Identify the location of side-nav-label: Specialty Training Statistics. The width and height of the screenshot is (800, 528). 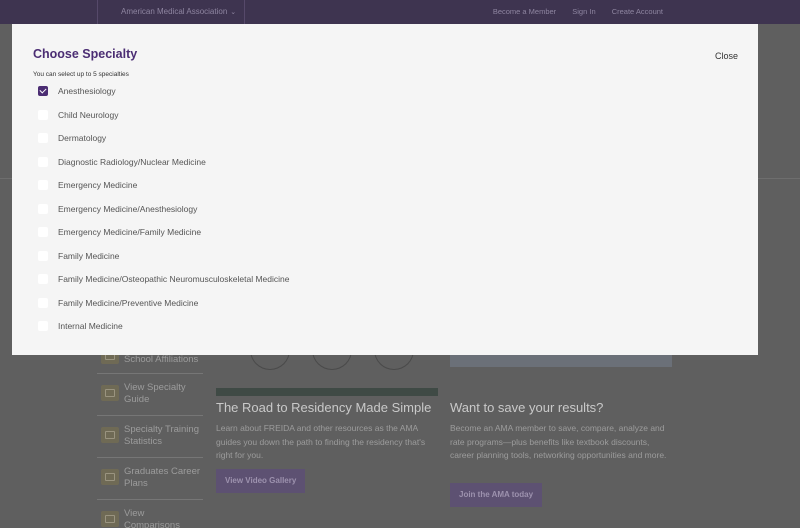
(161, 435).